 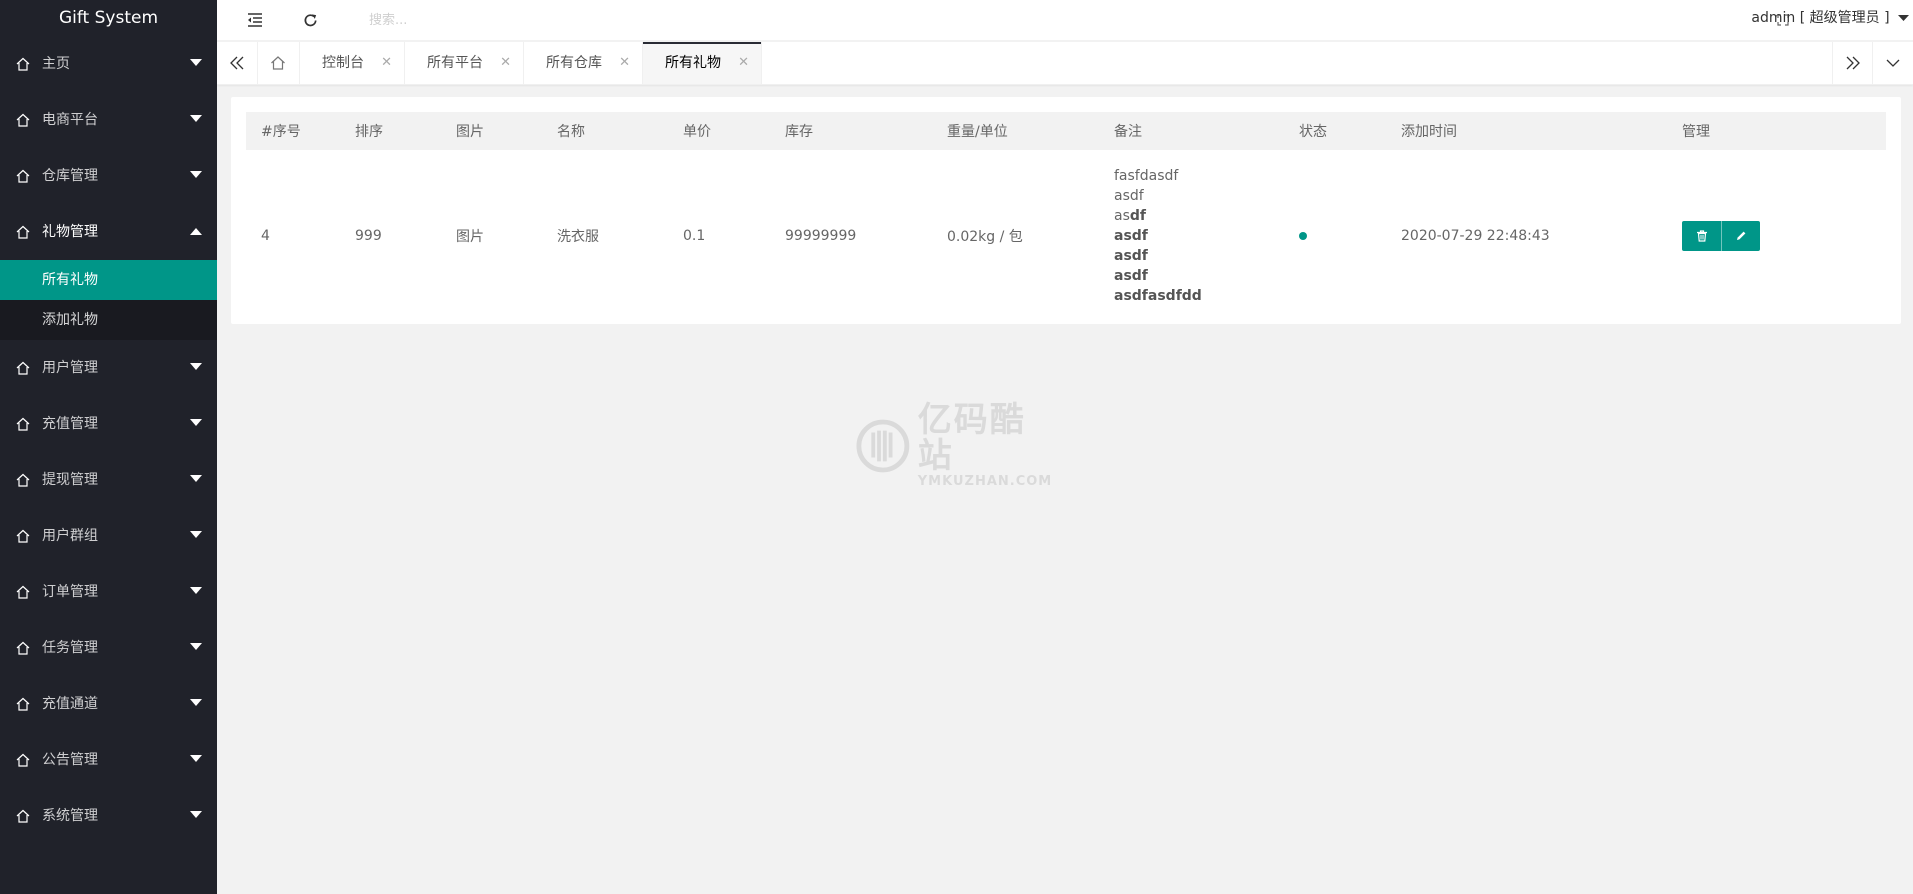 What do you see at coordinates (583, 63) in the screenshot?
I see `tab-all-warehouses: 所有仓库 ✕` at bounding box center [583, 63].